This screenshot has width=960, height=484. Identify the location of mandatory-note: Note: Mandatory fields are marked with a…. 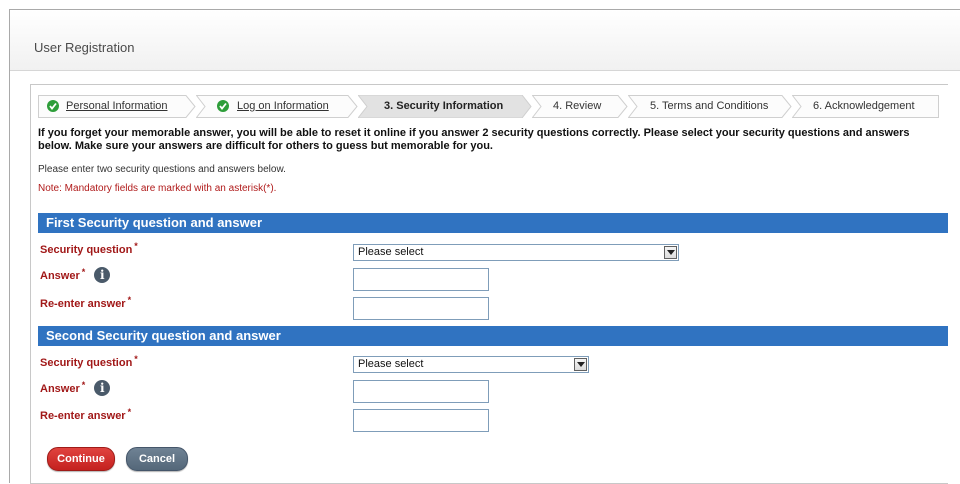
(157, 188).